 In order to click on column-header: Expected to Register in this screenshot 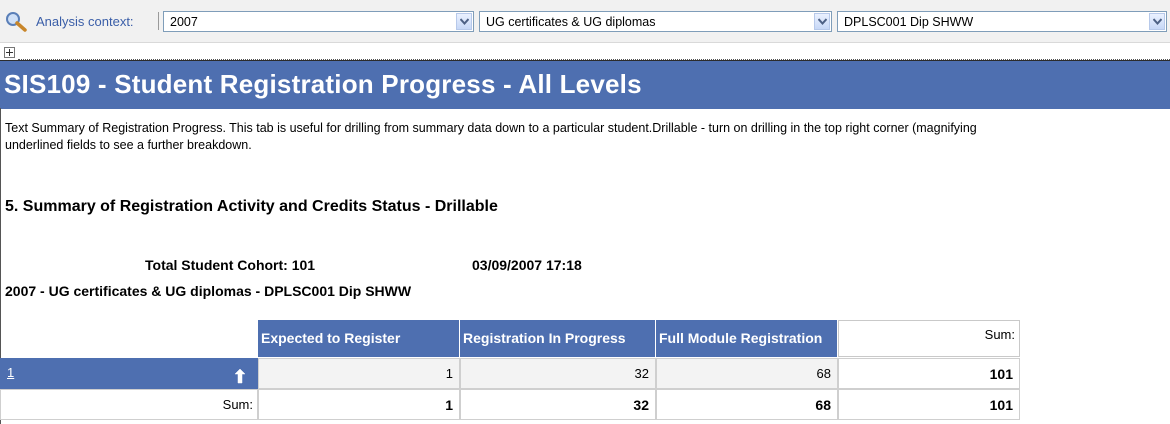, I will do `click(359, 338)`.